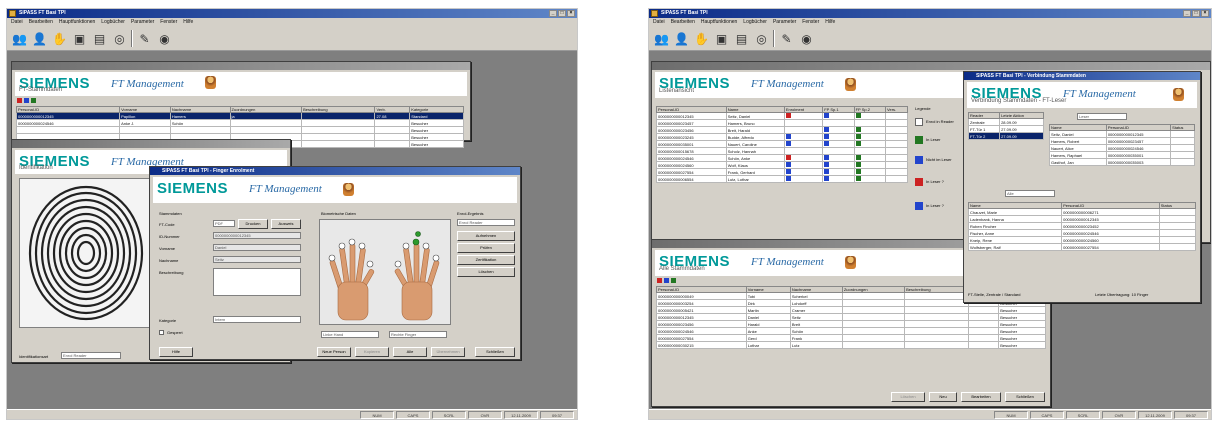 The image size is (1215, 425). What do you see at coordinates (1122, 148) in the screenshot?
I see `table-row: Nauert, Alice 0000000000024546` at bounding box center [1122, 148].